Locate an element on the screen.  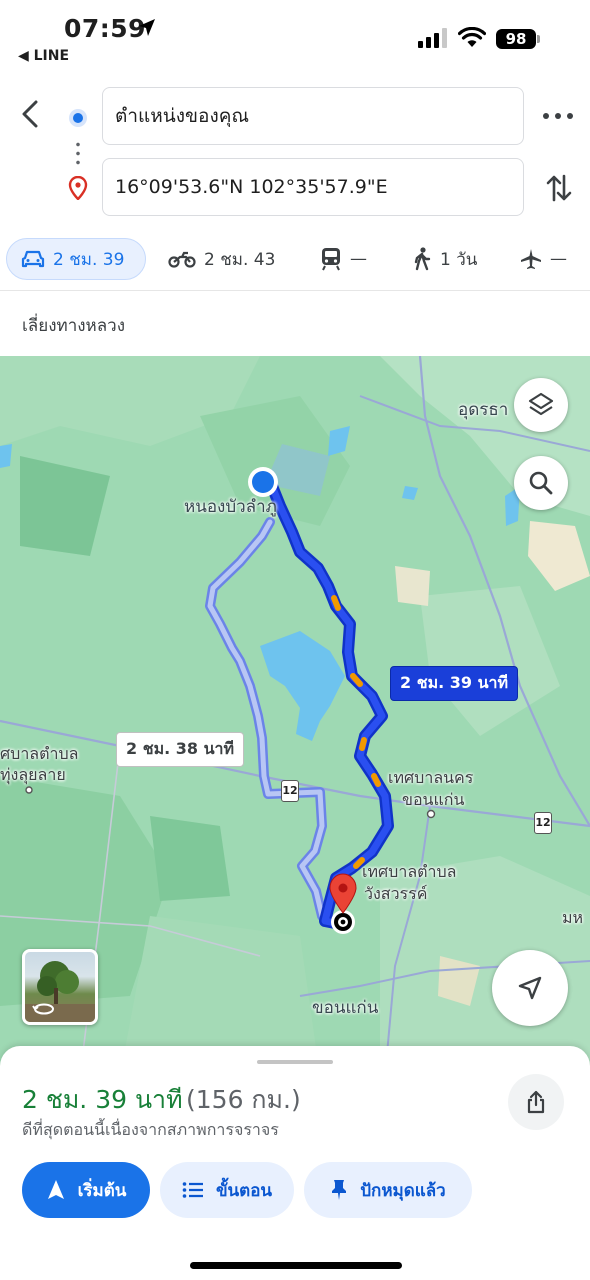
cellular-signal-icon is located at coordinates (432, 38).